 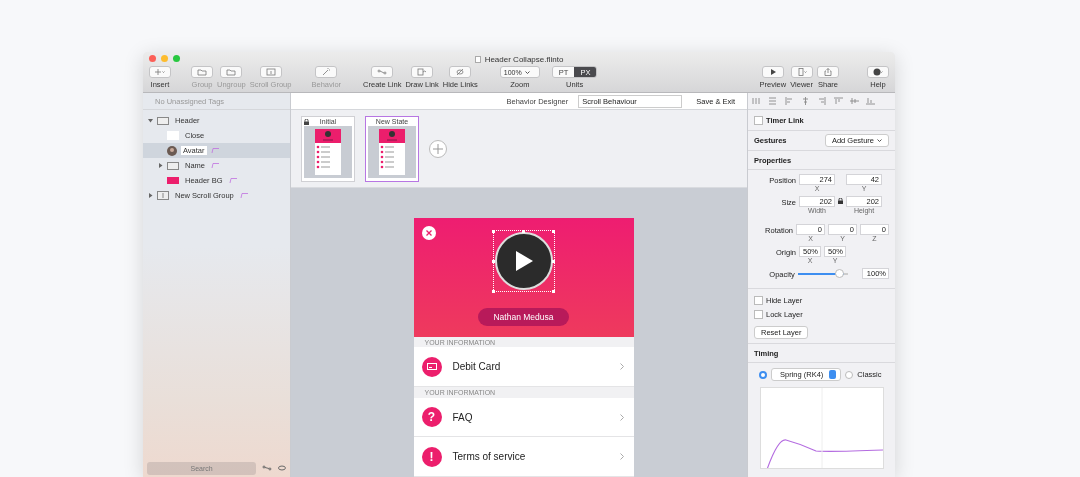 What do you see at coordinates (173, 180) in the screenshot?
I see `rectangle-icon` at bounding box center [173, 180].